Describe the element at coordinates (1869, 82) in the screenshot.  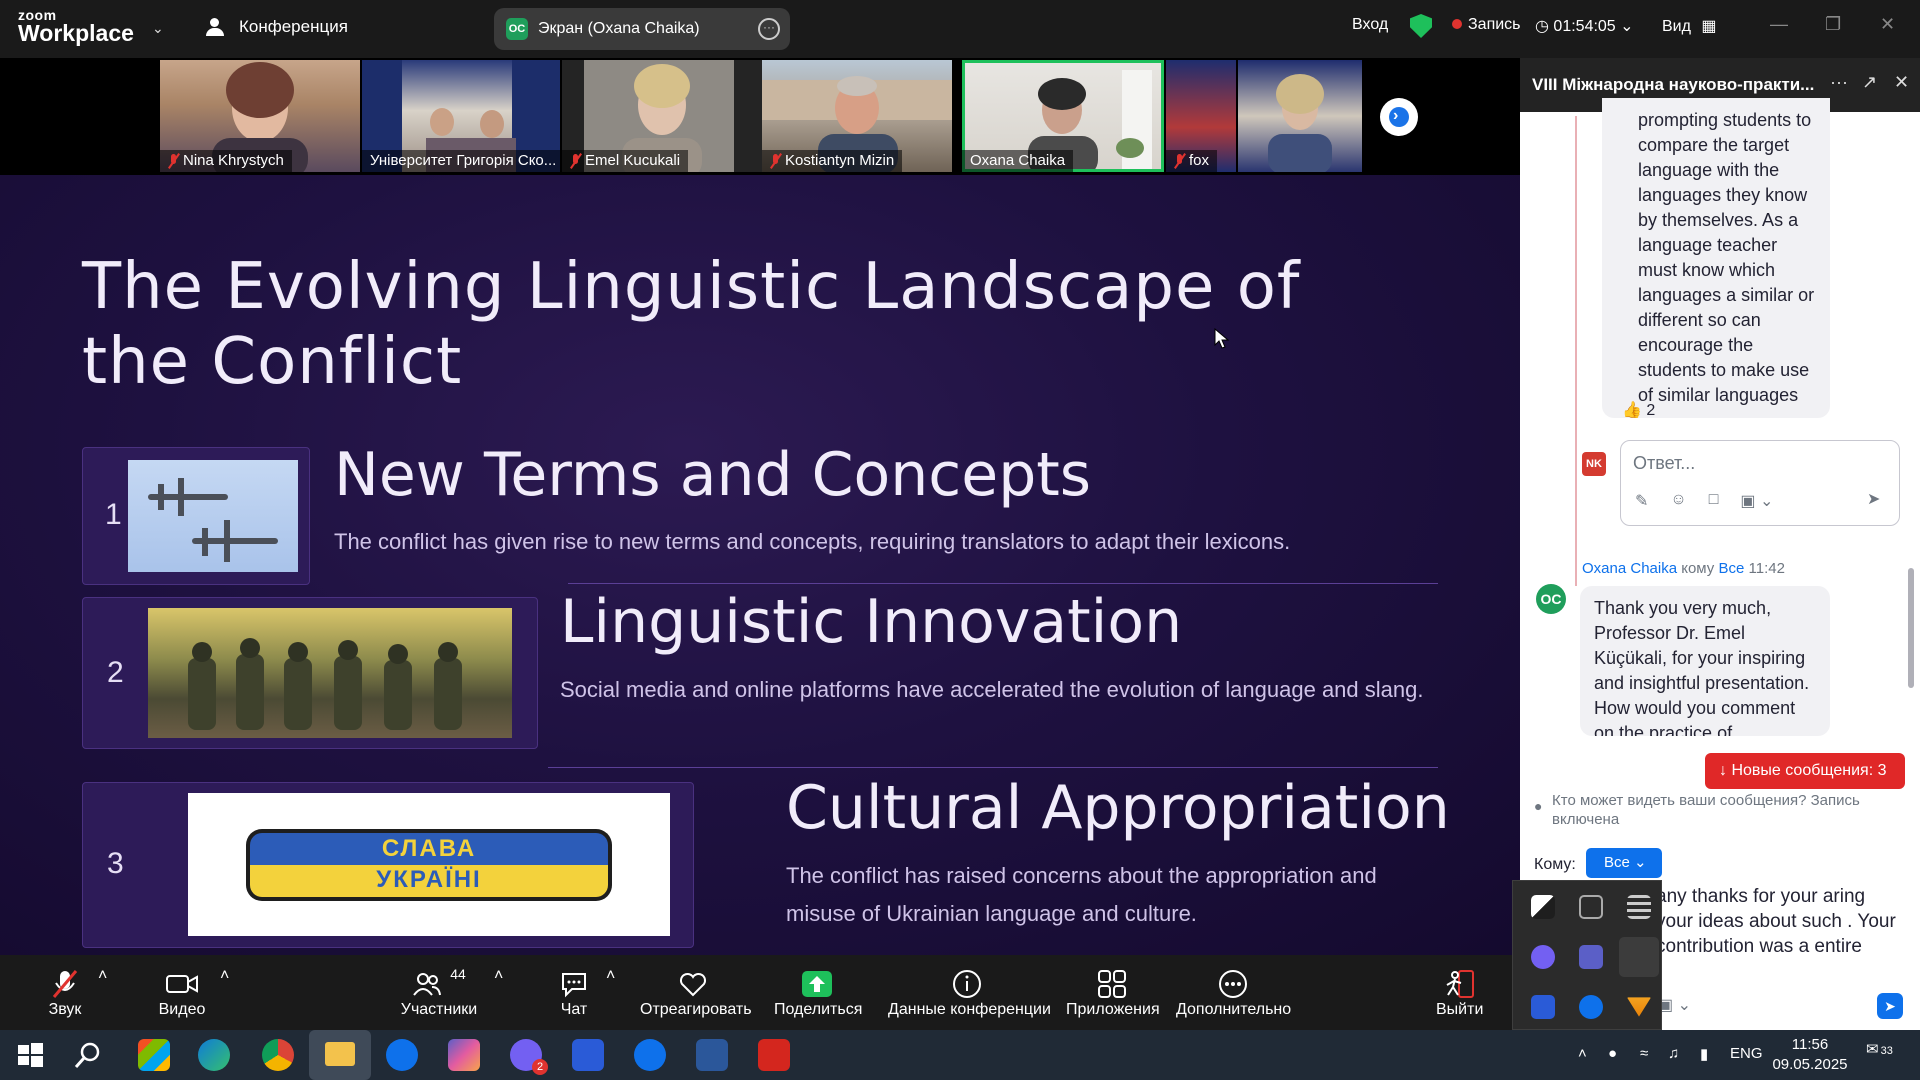
I see `pop-out-icon: ↗` at that location.